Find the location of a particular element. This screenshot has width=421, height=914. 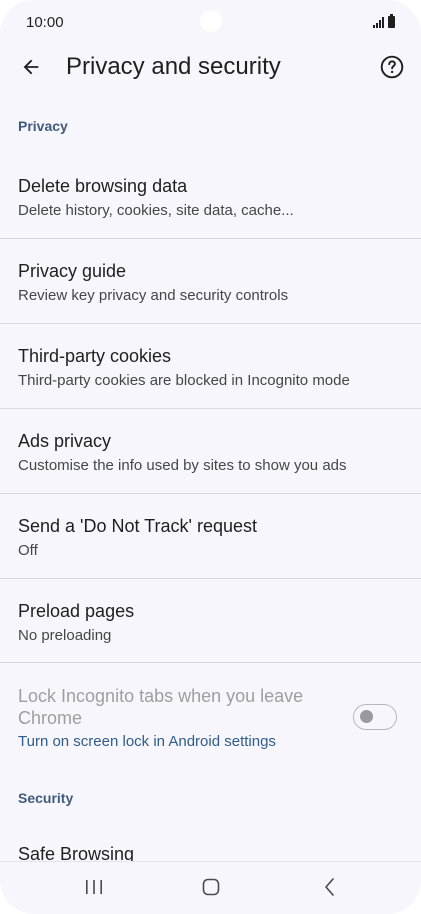

back-button is located at coordinates (31, 67).